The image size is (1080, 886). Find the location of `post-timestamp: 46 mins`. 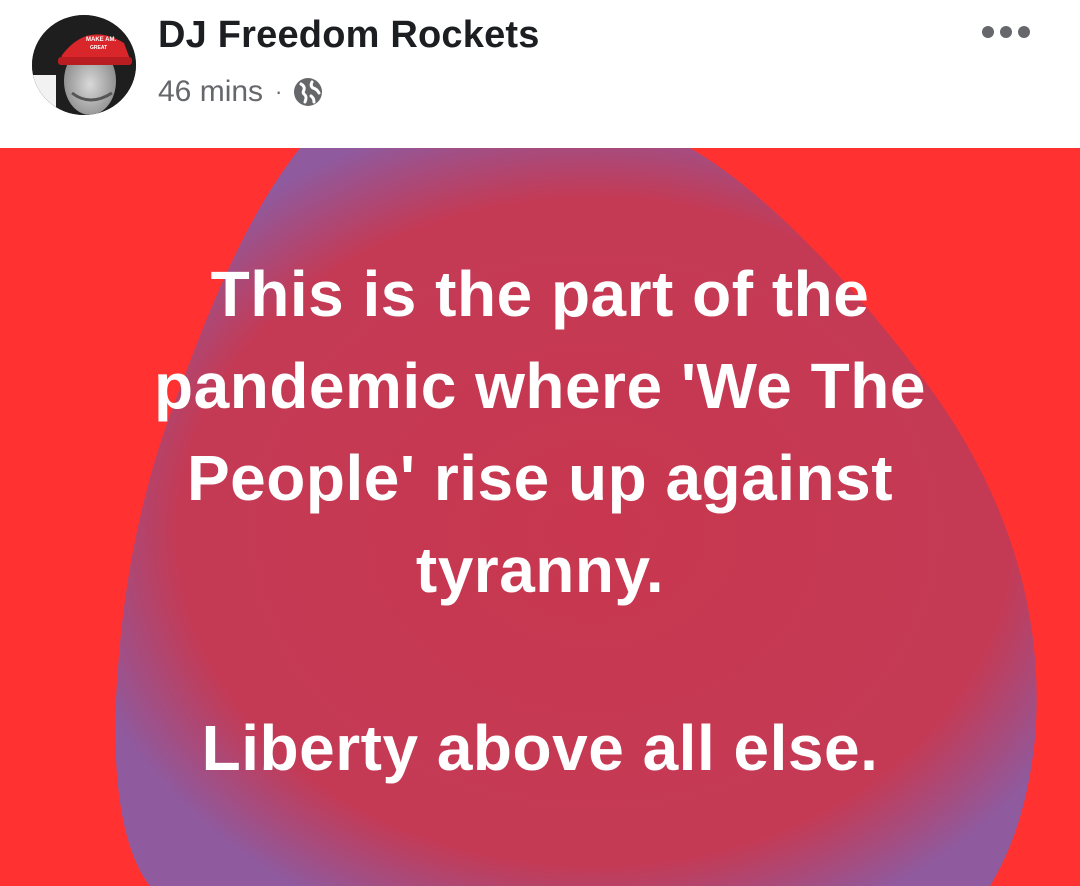

post-timestamp: 46 mins is located at coordinates (210, 92).